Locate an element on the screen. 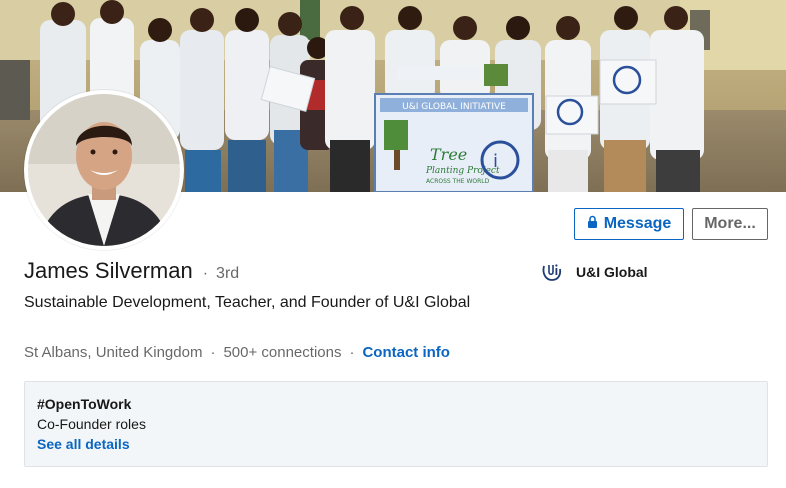  avatar is located at coordinates (104, 170).